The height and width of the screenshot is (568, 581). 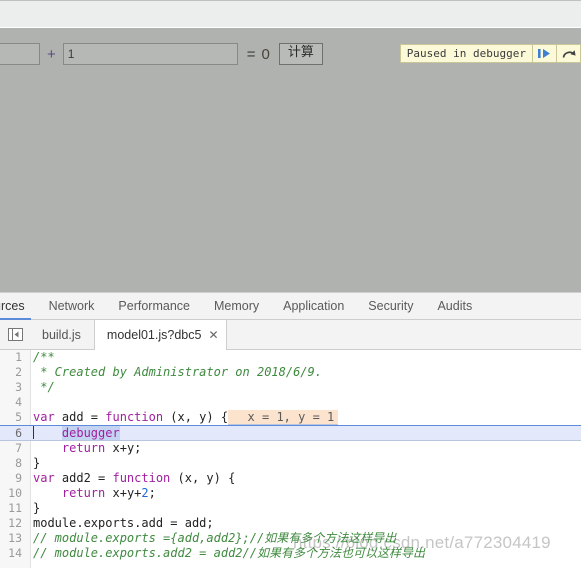 I want to click on tab-security: Security, so click(x=390, y=306).